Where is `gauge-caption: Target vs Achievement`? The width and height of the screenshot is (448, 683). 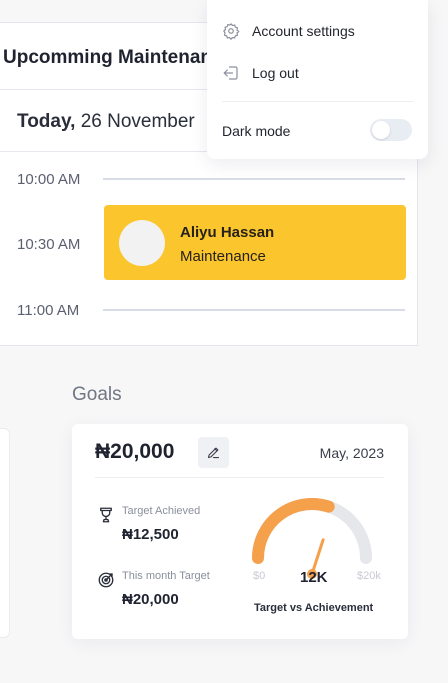 gauge-caption: Target vs Achievement is located at coordinates (314, 608).